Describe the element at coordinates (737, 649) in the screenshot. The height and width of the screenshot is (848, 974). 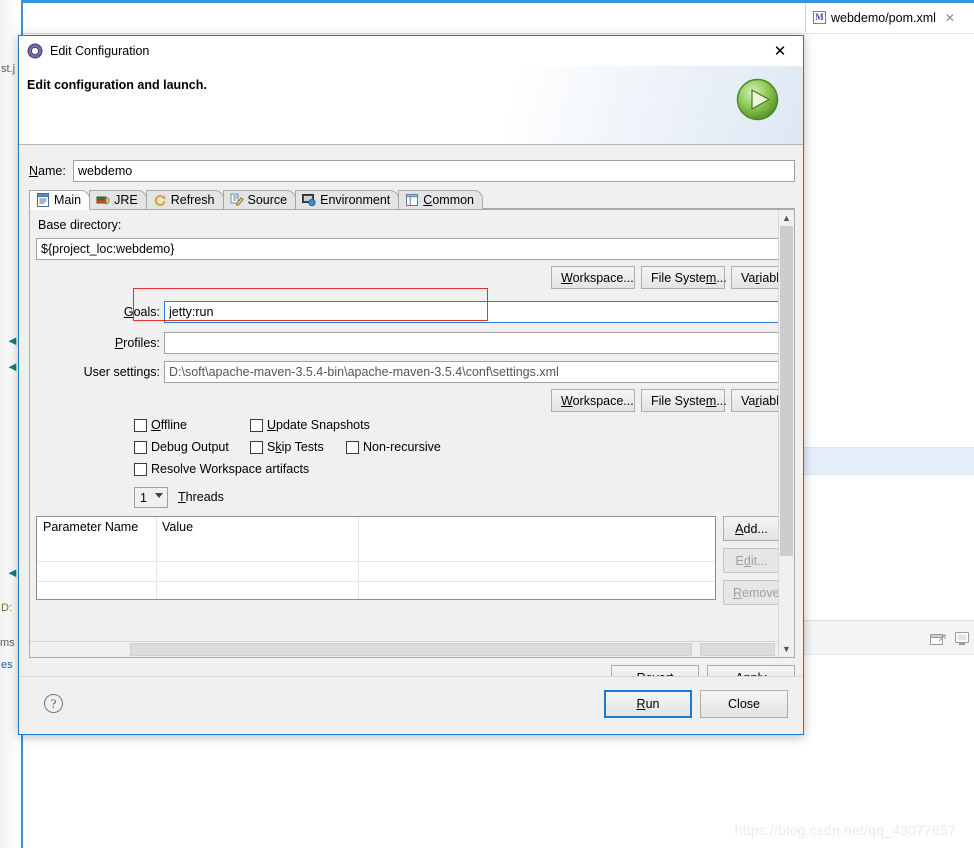
I see `horizontal-scroll-track-extra` at that location.